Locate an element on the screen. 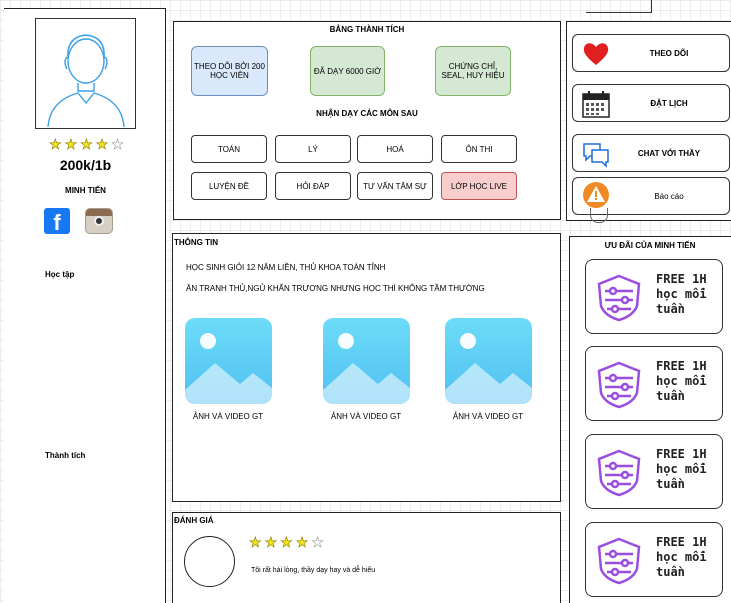 The image size is (731, 603). warning-icon is located at coordinates (596, 195).